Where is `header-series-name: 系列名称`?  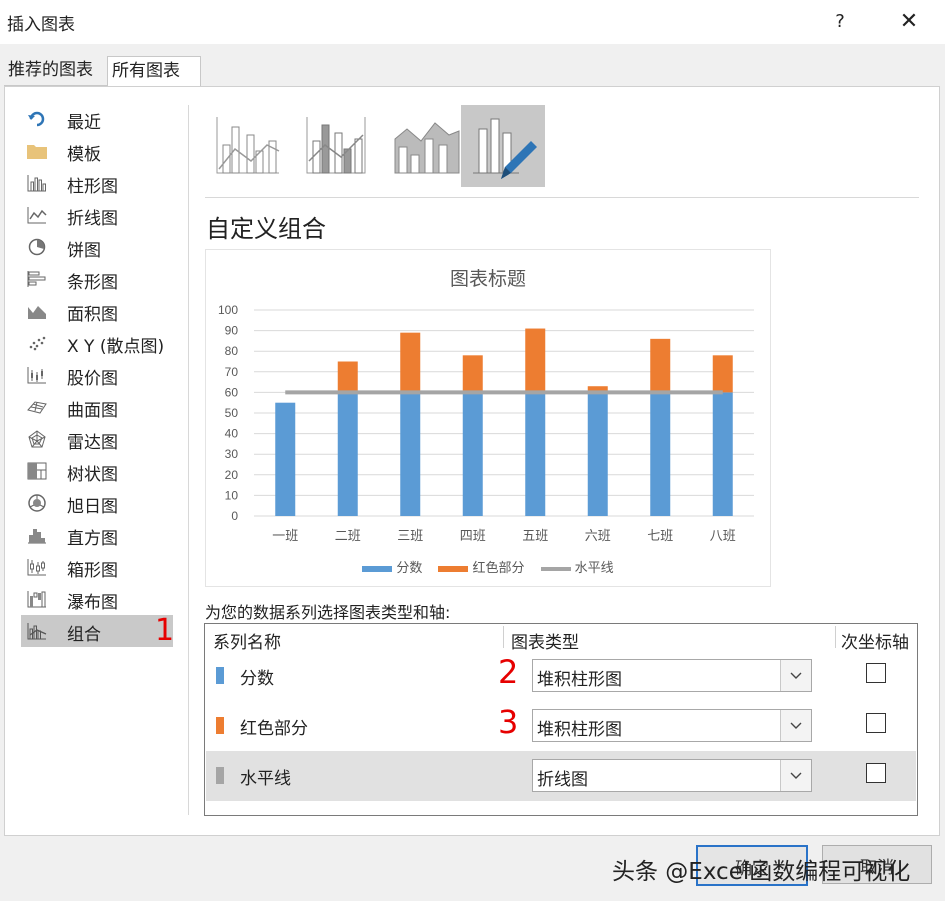 header-series-name: 系列名称 is located at coordinates (247, 643).